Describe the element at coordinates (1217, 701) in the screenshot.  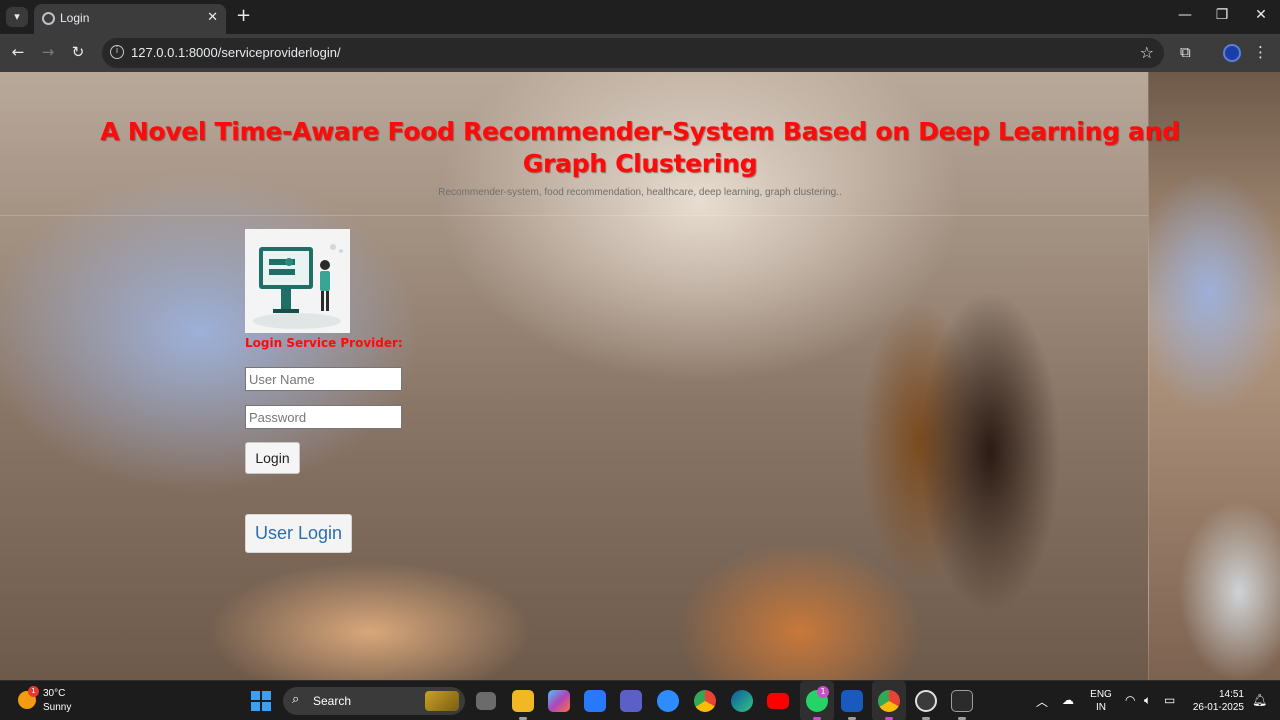
I see `clock: 14:51 26-01-2025` at that location.